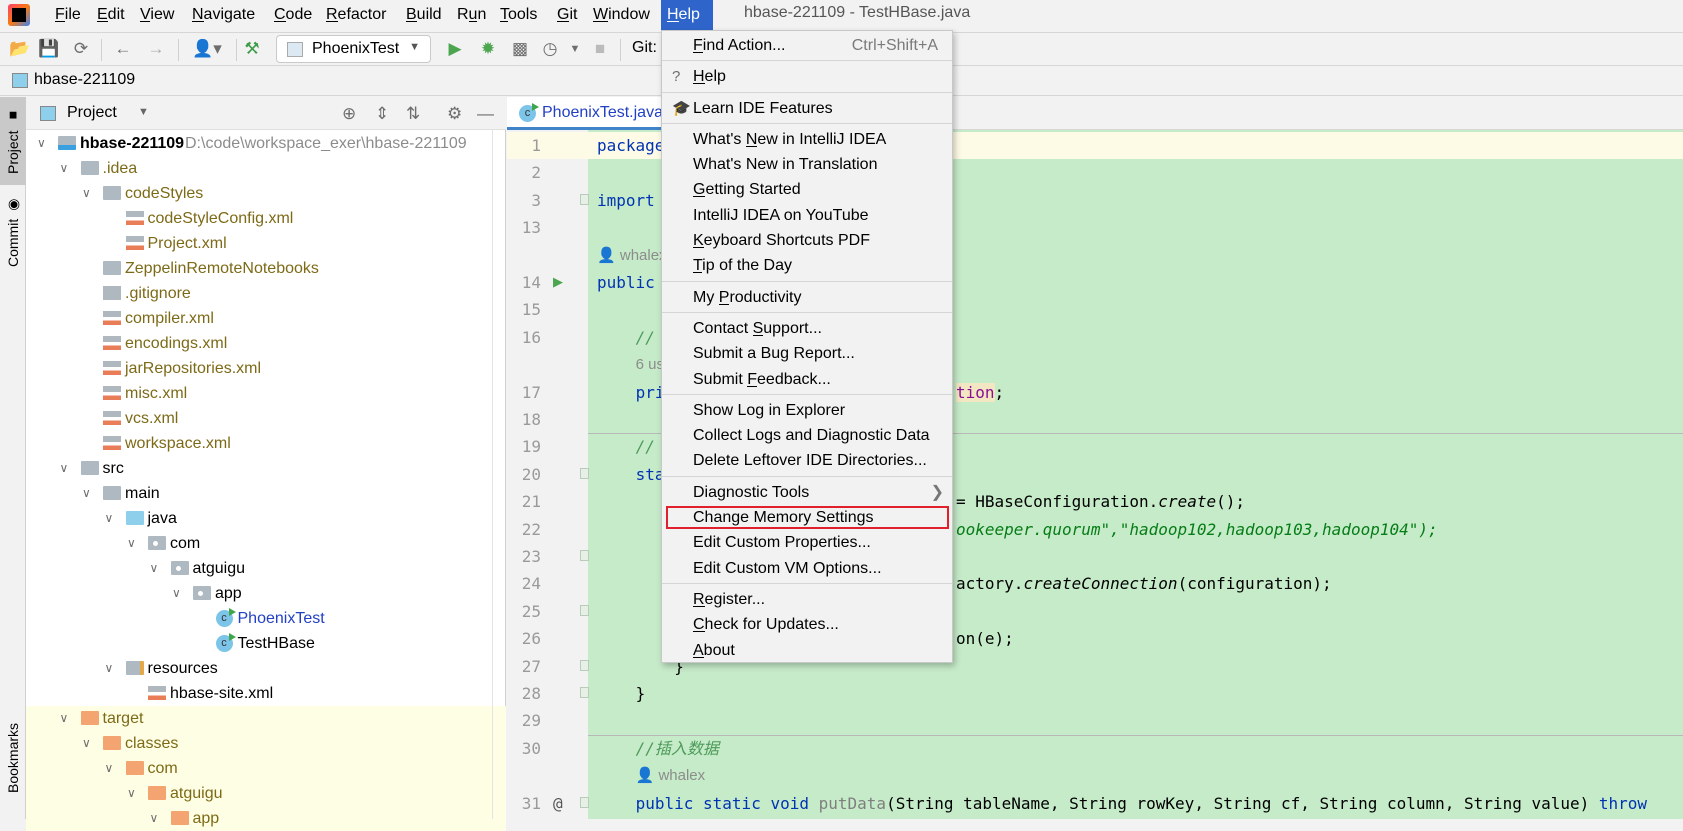 The width and height of the screenshot is (1683, 831). Describe the element at coordinates (807, 297) in the screenshot. I see `menu-item-my-productivity: My Productivity` at that location.